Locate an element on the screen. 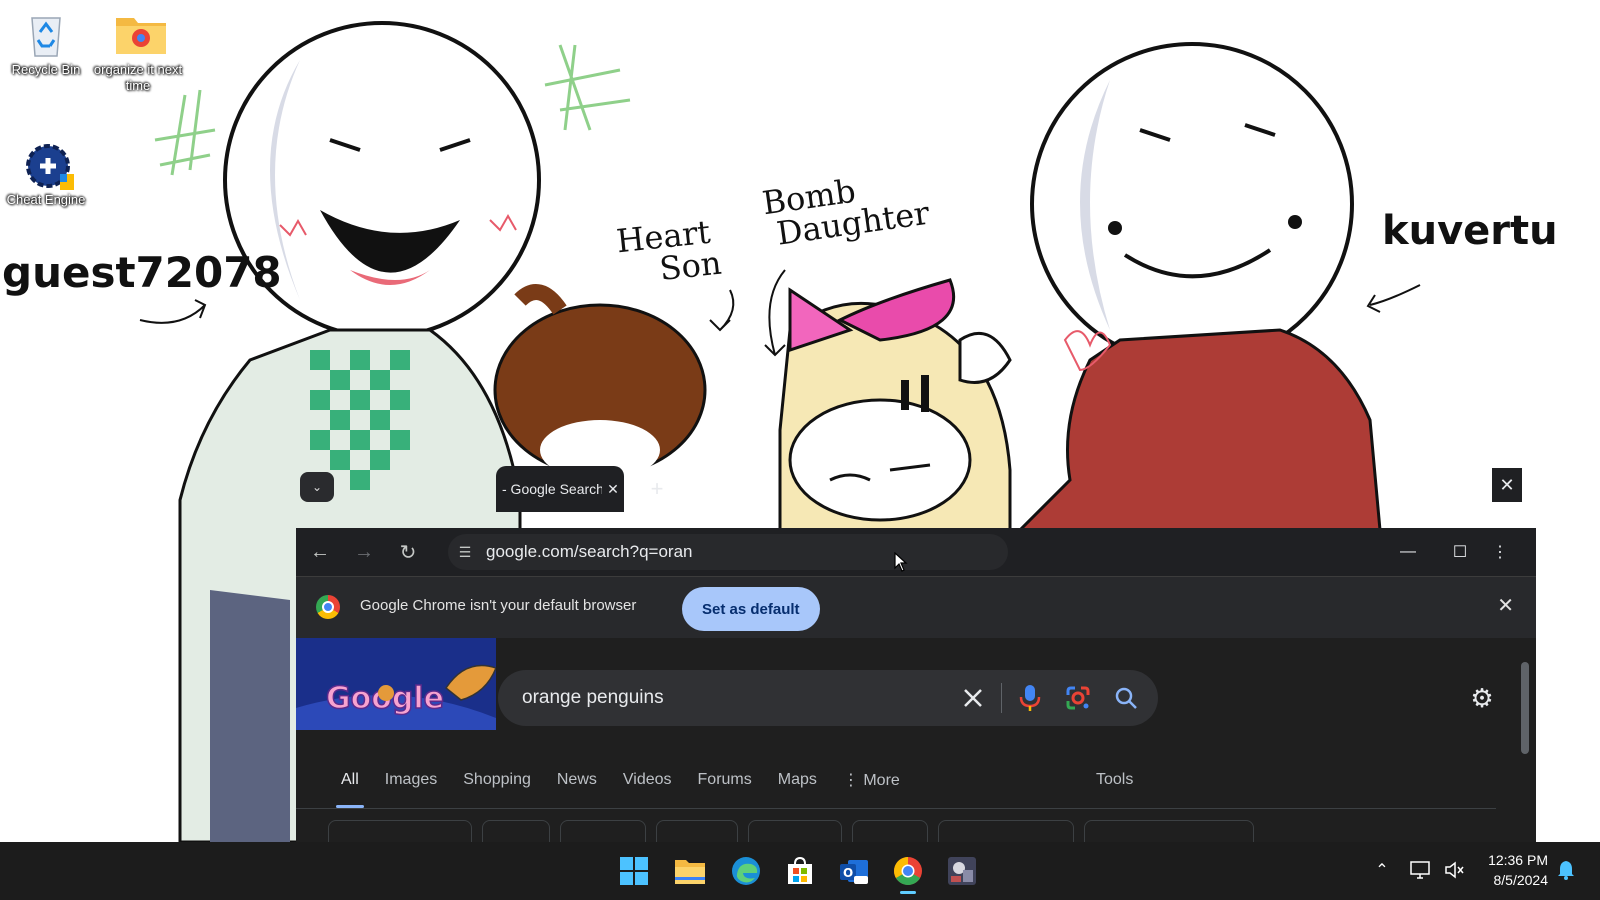 The image size is (1600, 900). scrollbar-thumb is located at coordinates (1525, 708).